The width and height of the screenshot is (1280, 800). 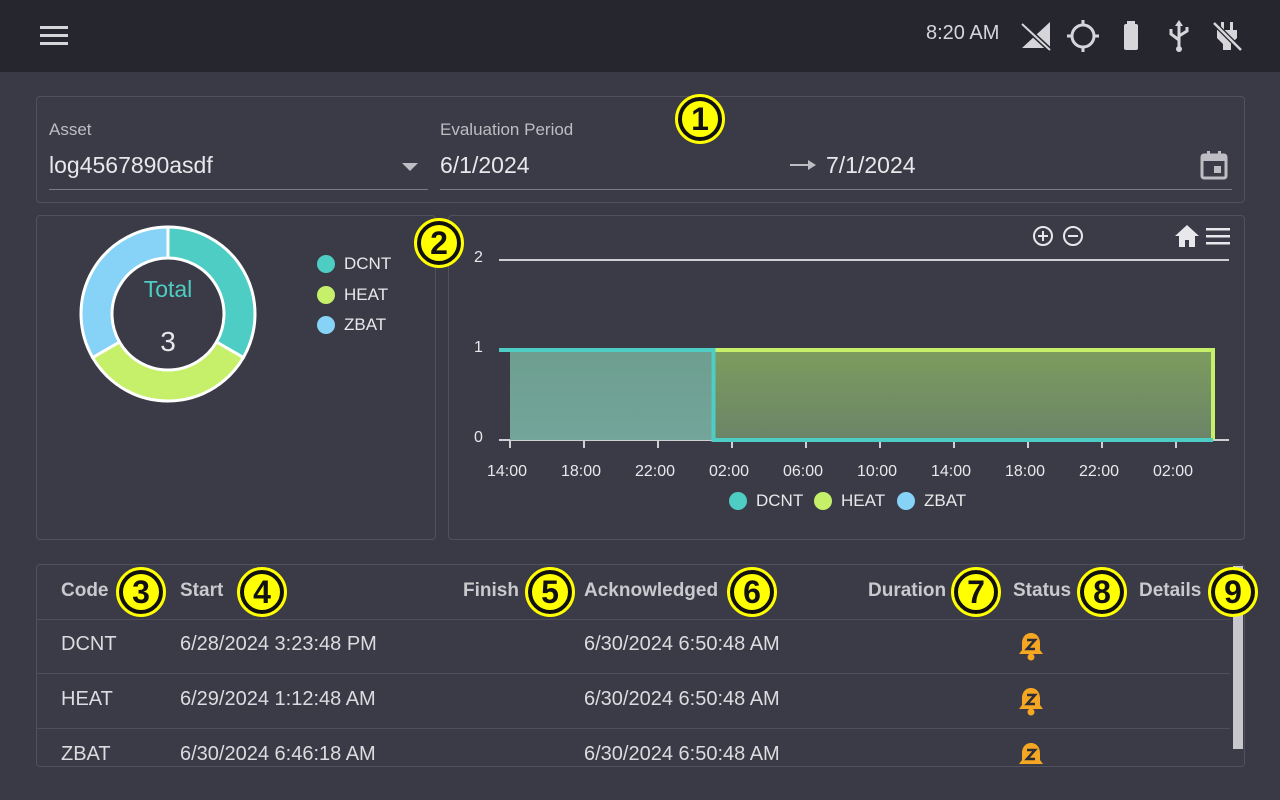 I want to click on y-tick-label: 1, so click(x=478, y=347).